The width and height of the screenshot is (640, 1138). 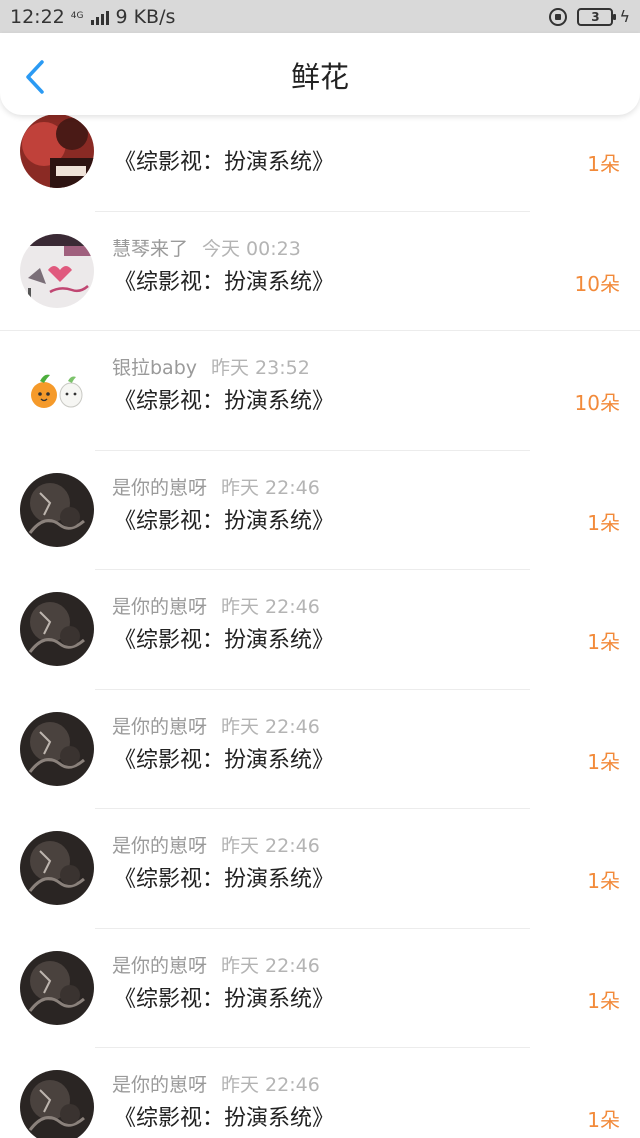 I want to click on status-bar: 12:22 4G 9 KB/s 3 ϟ, so click(x=320, y=16).